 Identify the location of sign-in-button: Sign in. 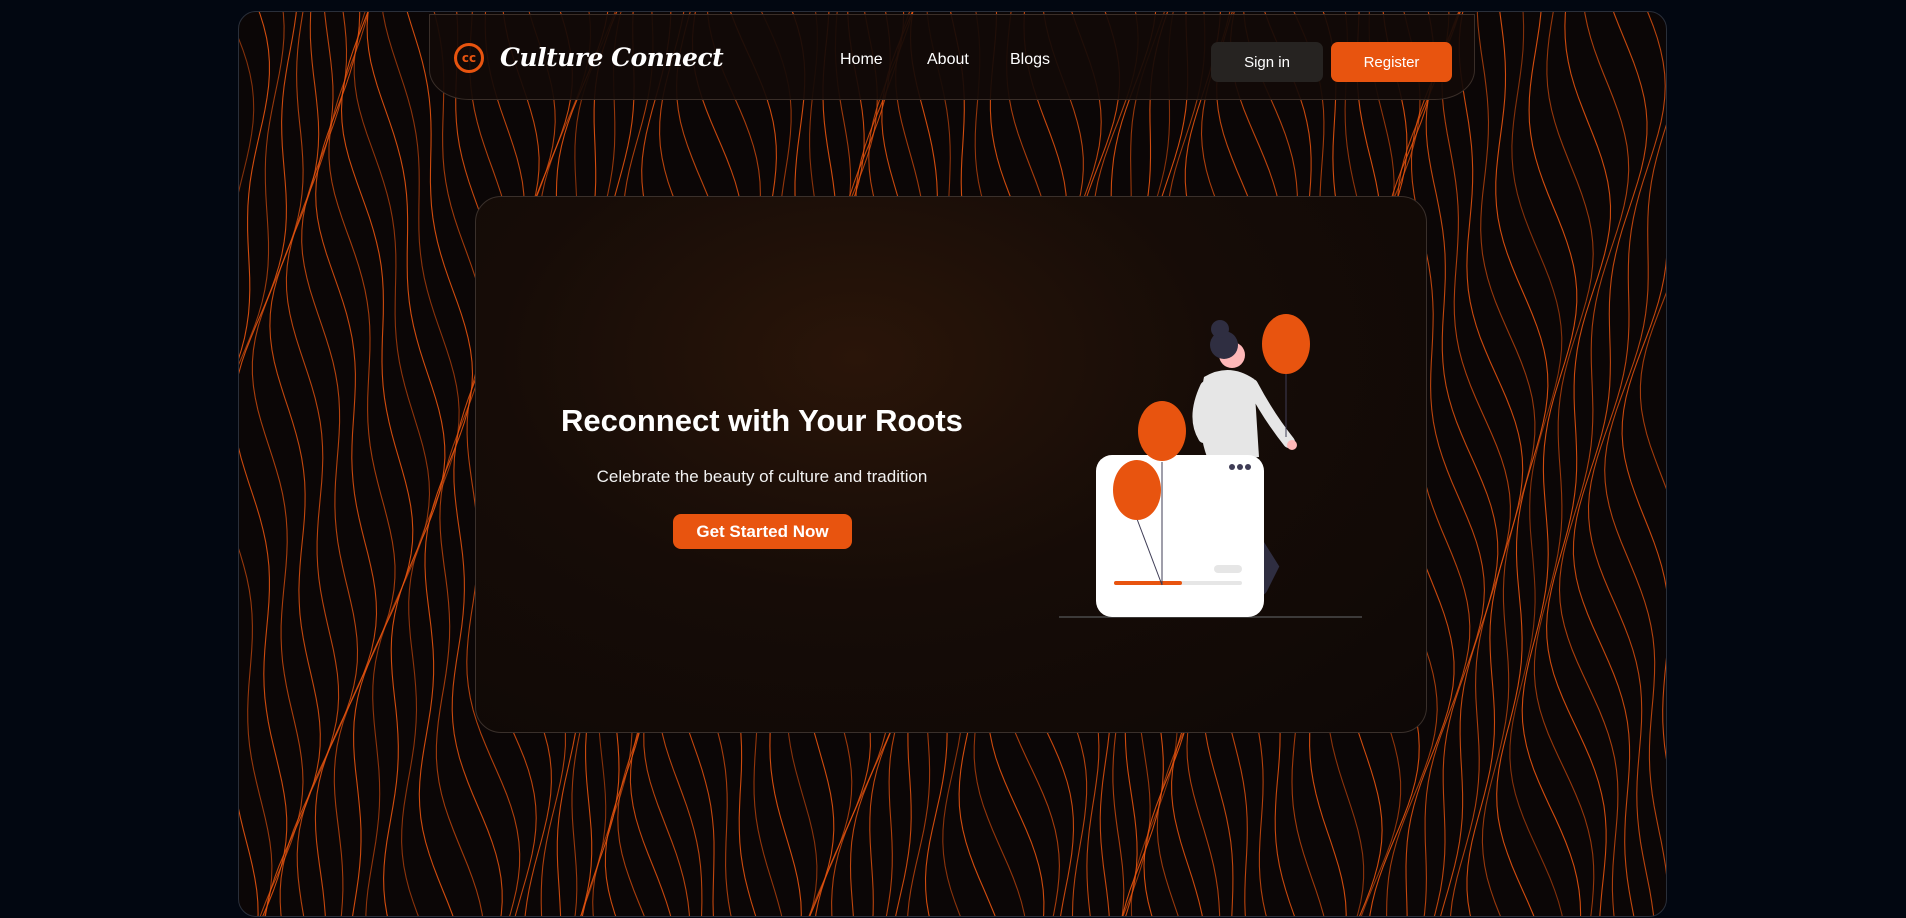
(1267, 62).